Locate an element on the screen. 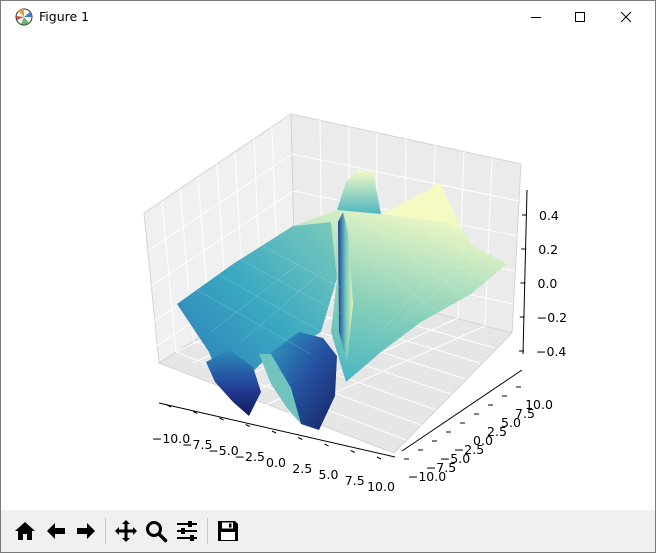  x-axis-tick-label: 7.5 is located at coordinates (355, 480).